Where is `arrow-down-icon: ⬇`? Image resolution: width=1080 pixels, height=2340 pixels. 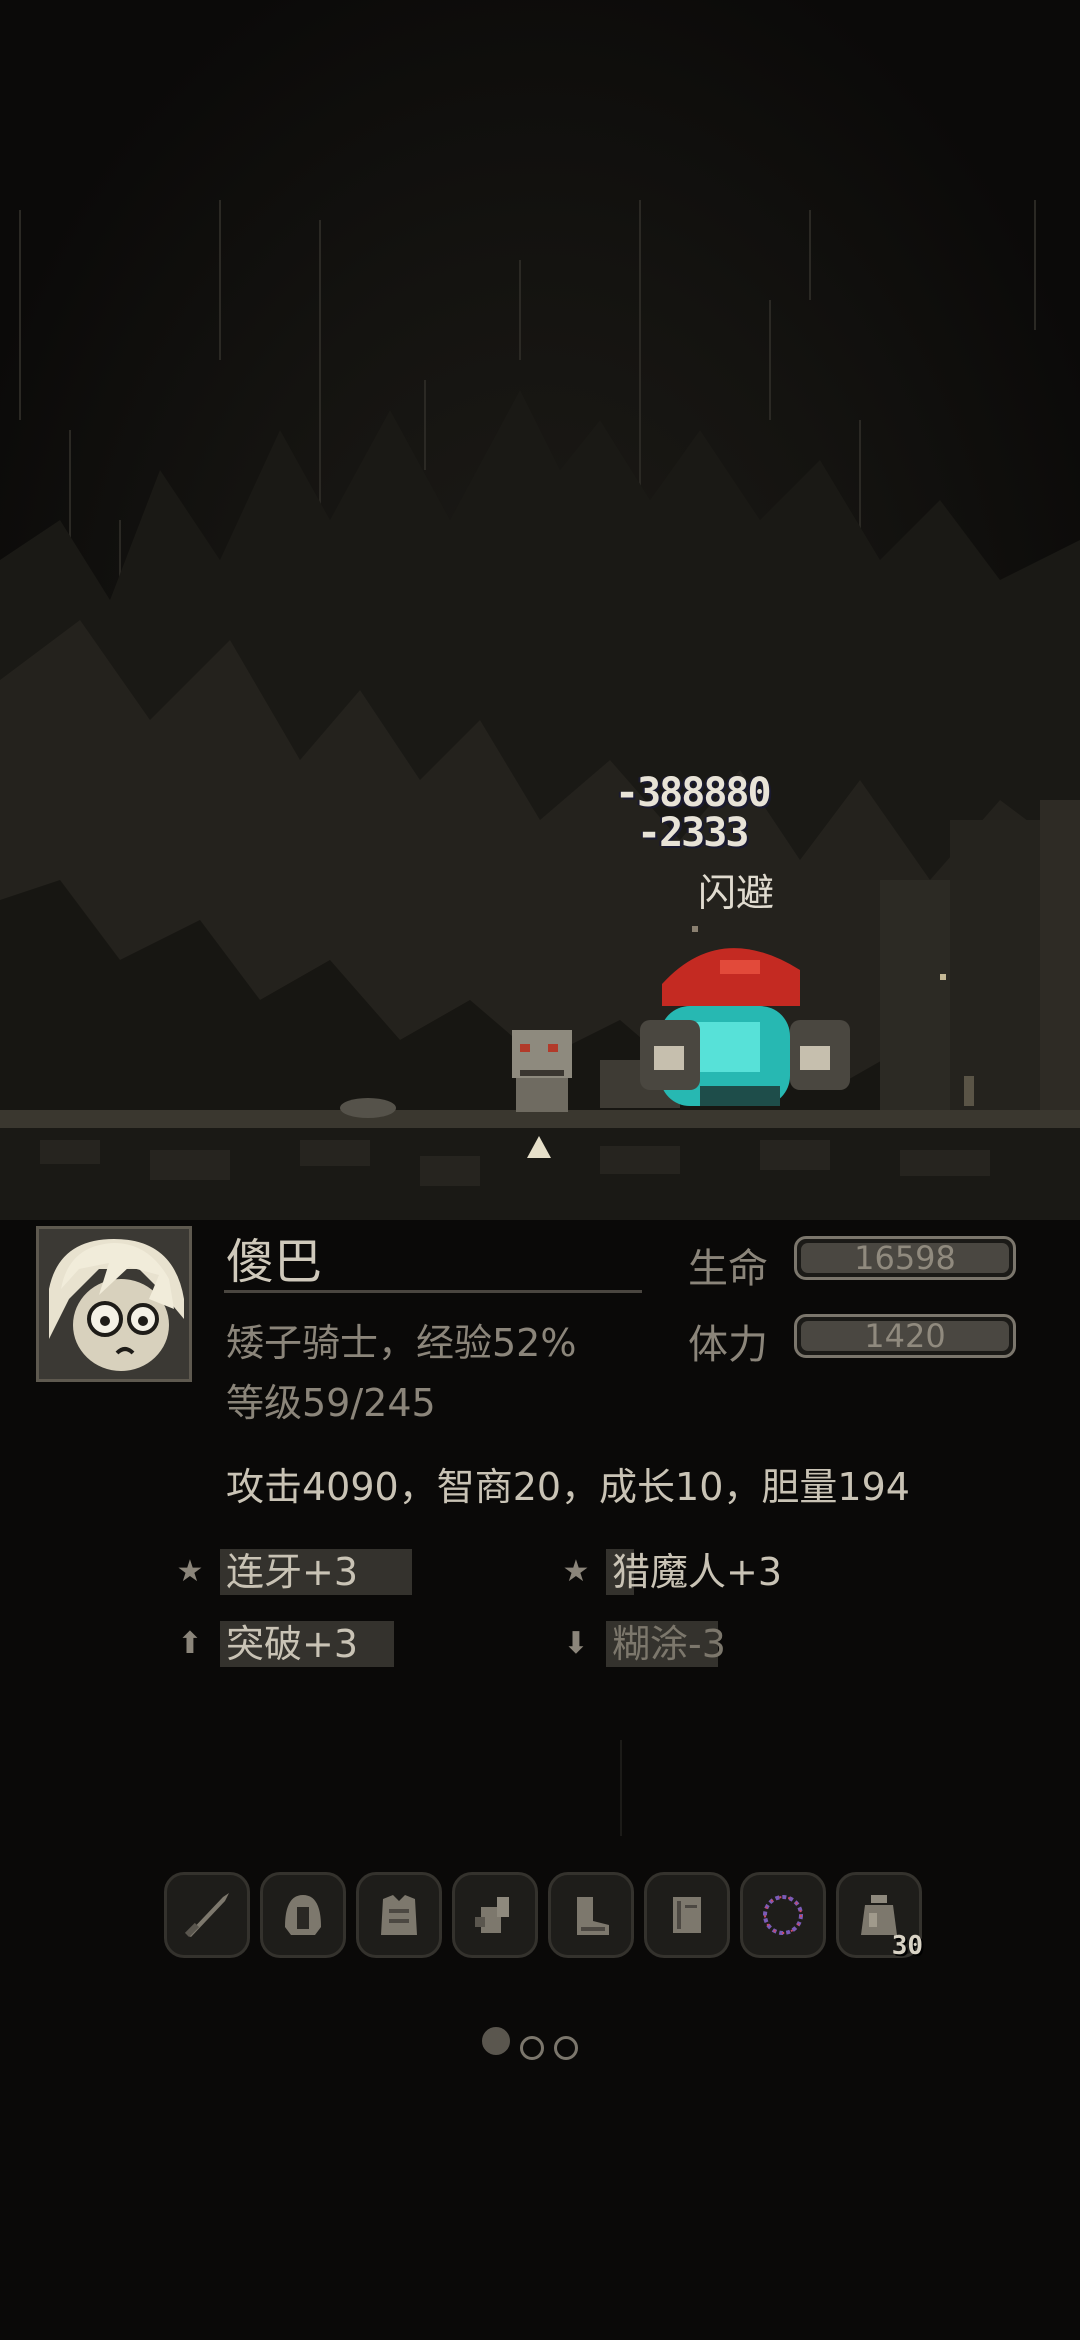 arrow-down-icon: ⬇ is located at coordinates (576, 1643).